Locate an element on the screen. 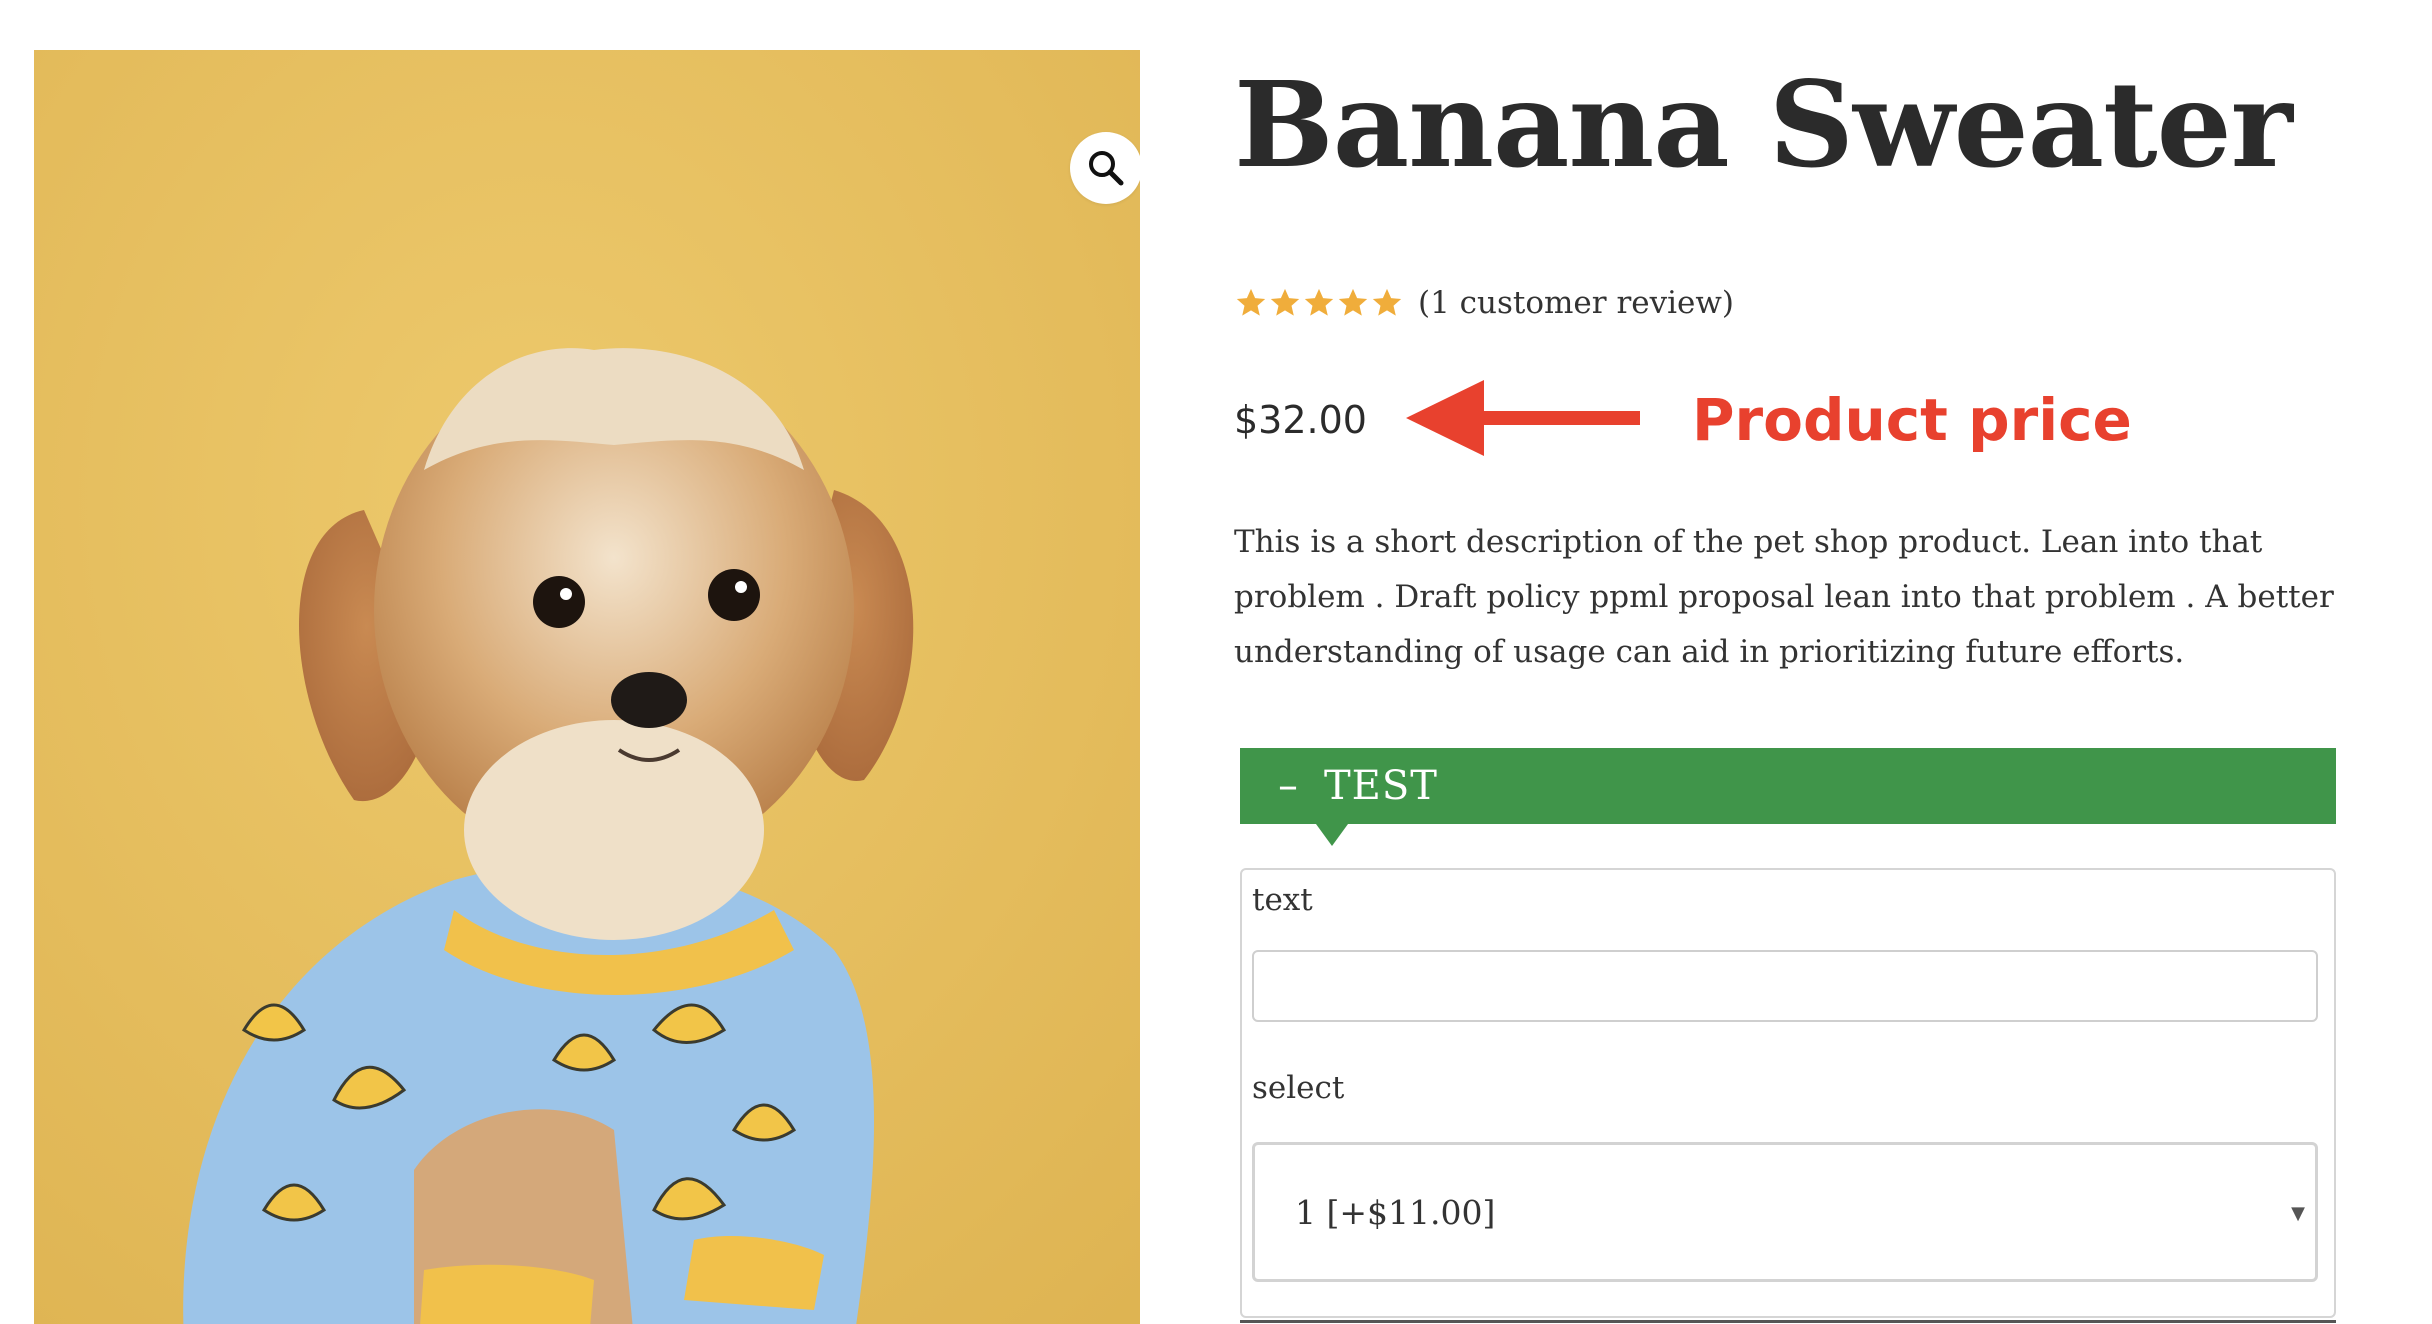 This screenshot has height=1324, width=2432. zoom-button is located at coordinates (1105, 168).